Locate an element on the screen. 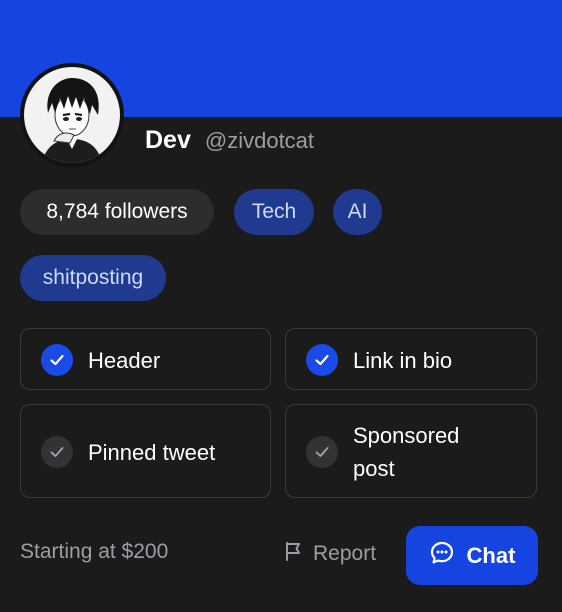  tag-ai: AI is located at coordinates (357, 212).